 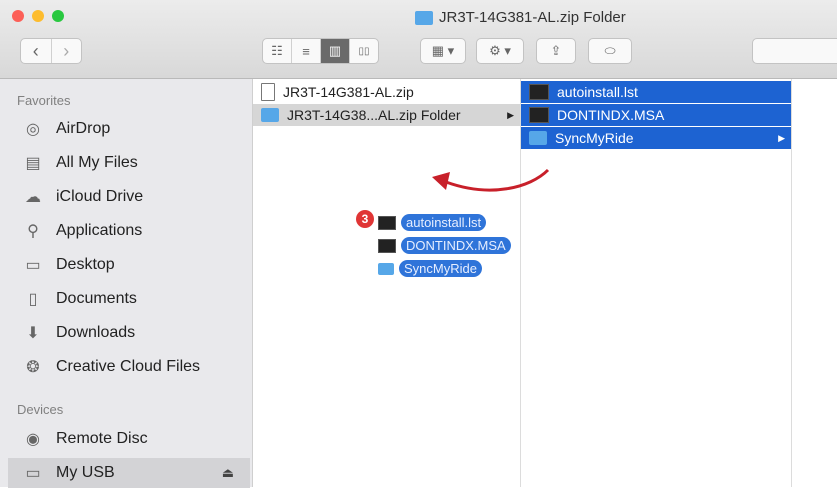 What do you see at coordinates (277, 51) in the screenshot?
I see `icon-view-button: ☷` at bounding box center [277, 51].